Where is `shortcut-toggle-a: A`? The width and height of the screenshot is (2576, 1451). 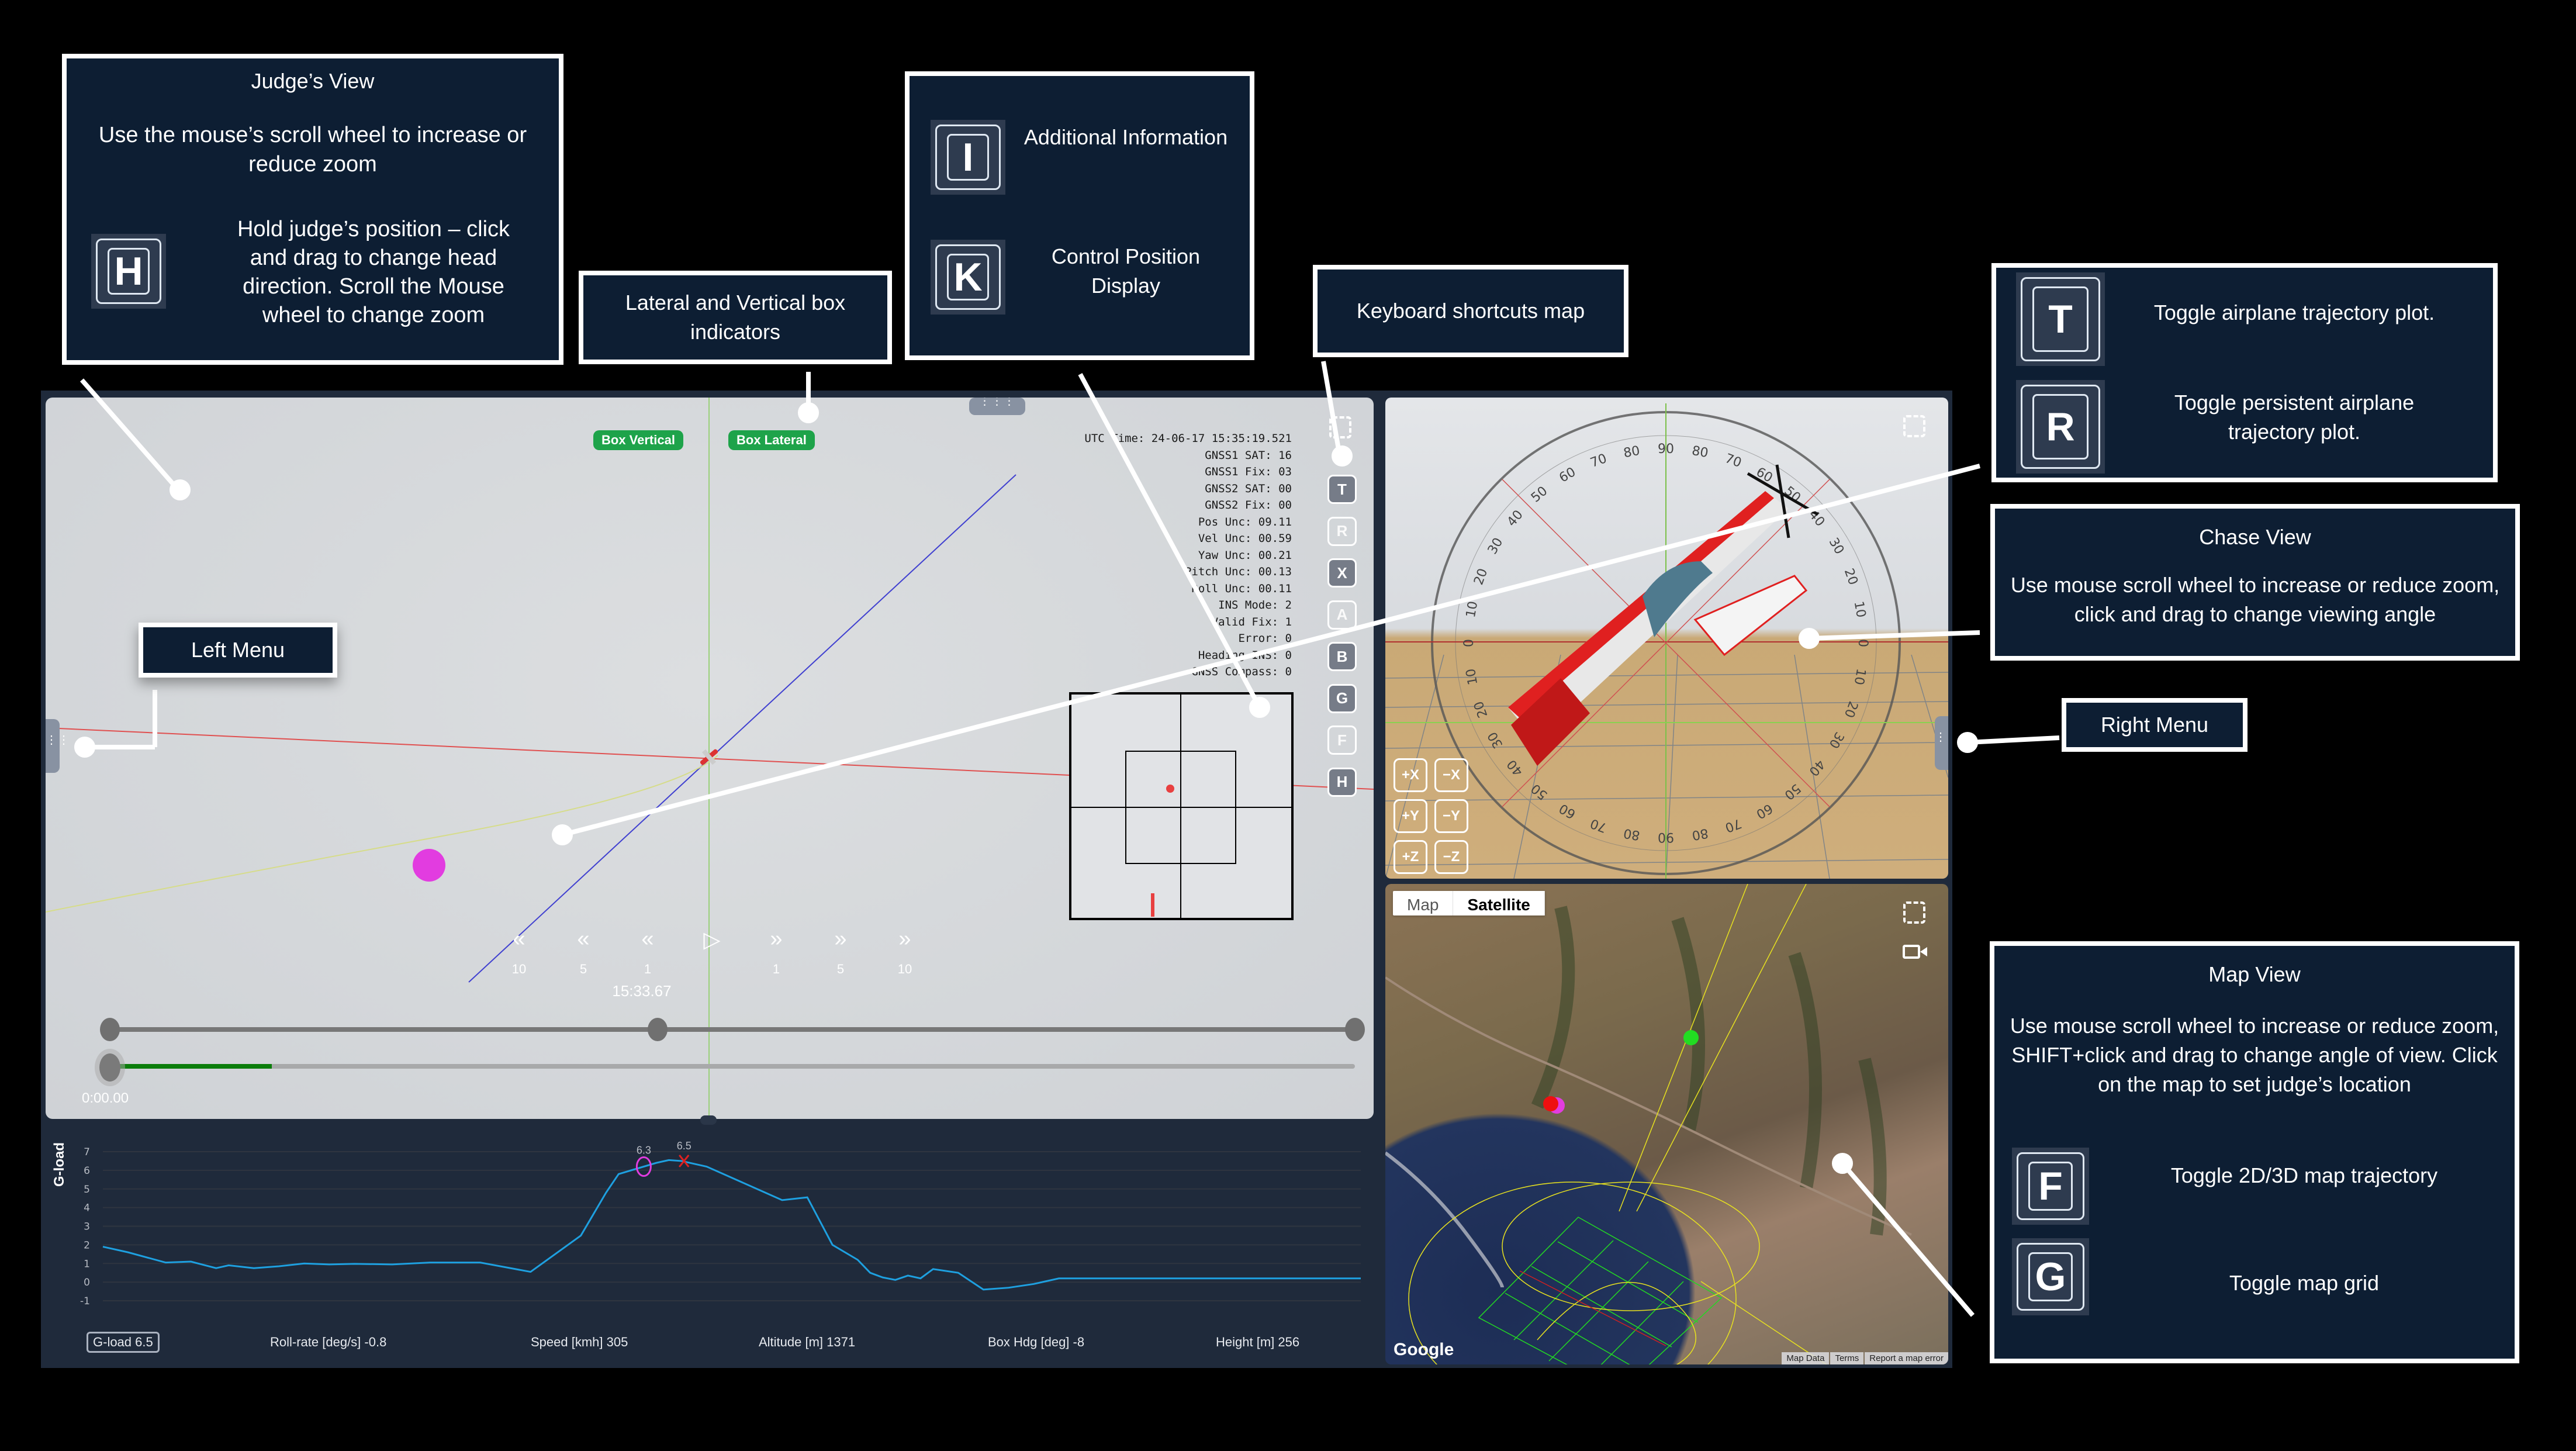
shortcut-toggle-a: A is located at coordinates (1342, 615).